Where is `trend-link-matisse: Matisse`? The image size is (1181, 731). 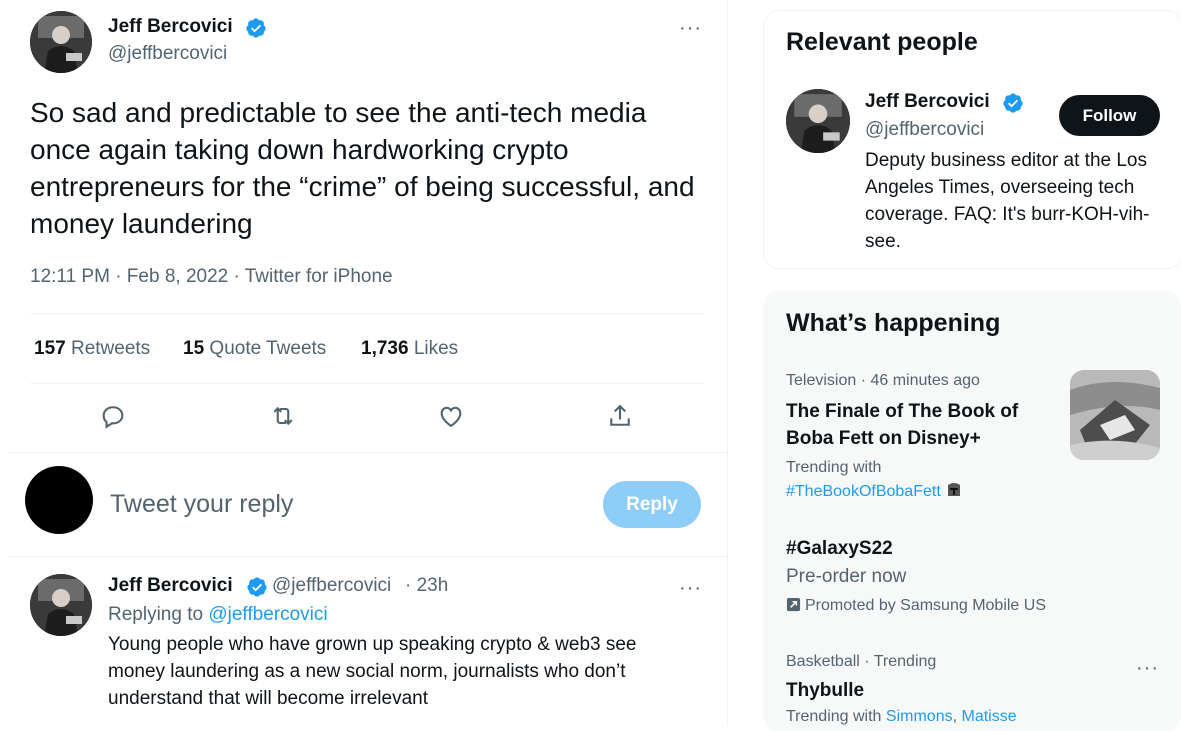 trend-link-matisse: Matisse is located at coordinates (989, 716).